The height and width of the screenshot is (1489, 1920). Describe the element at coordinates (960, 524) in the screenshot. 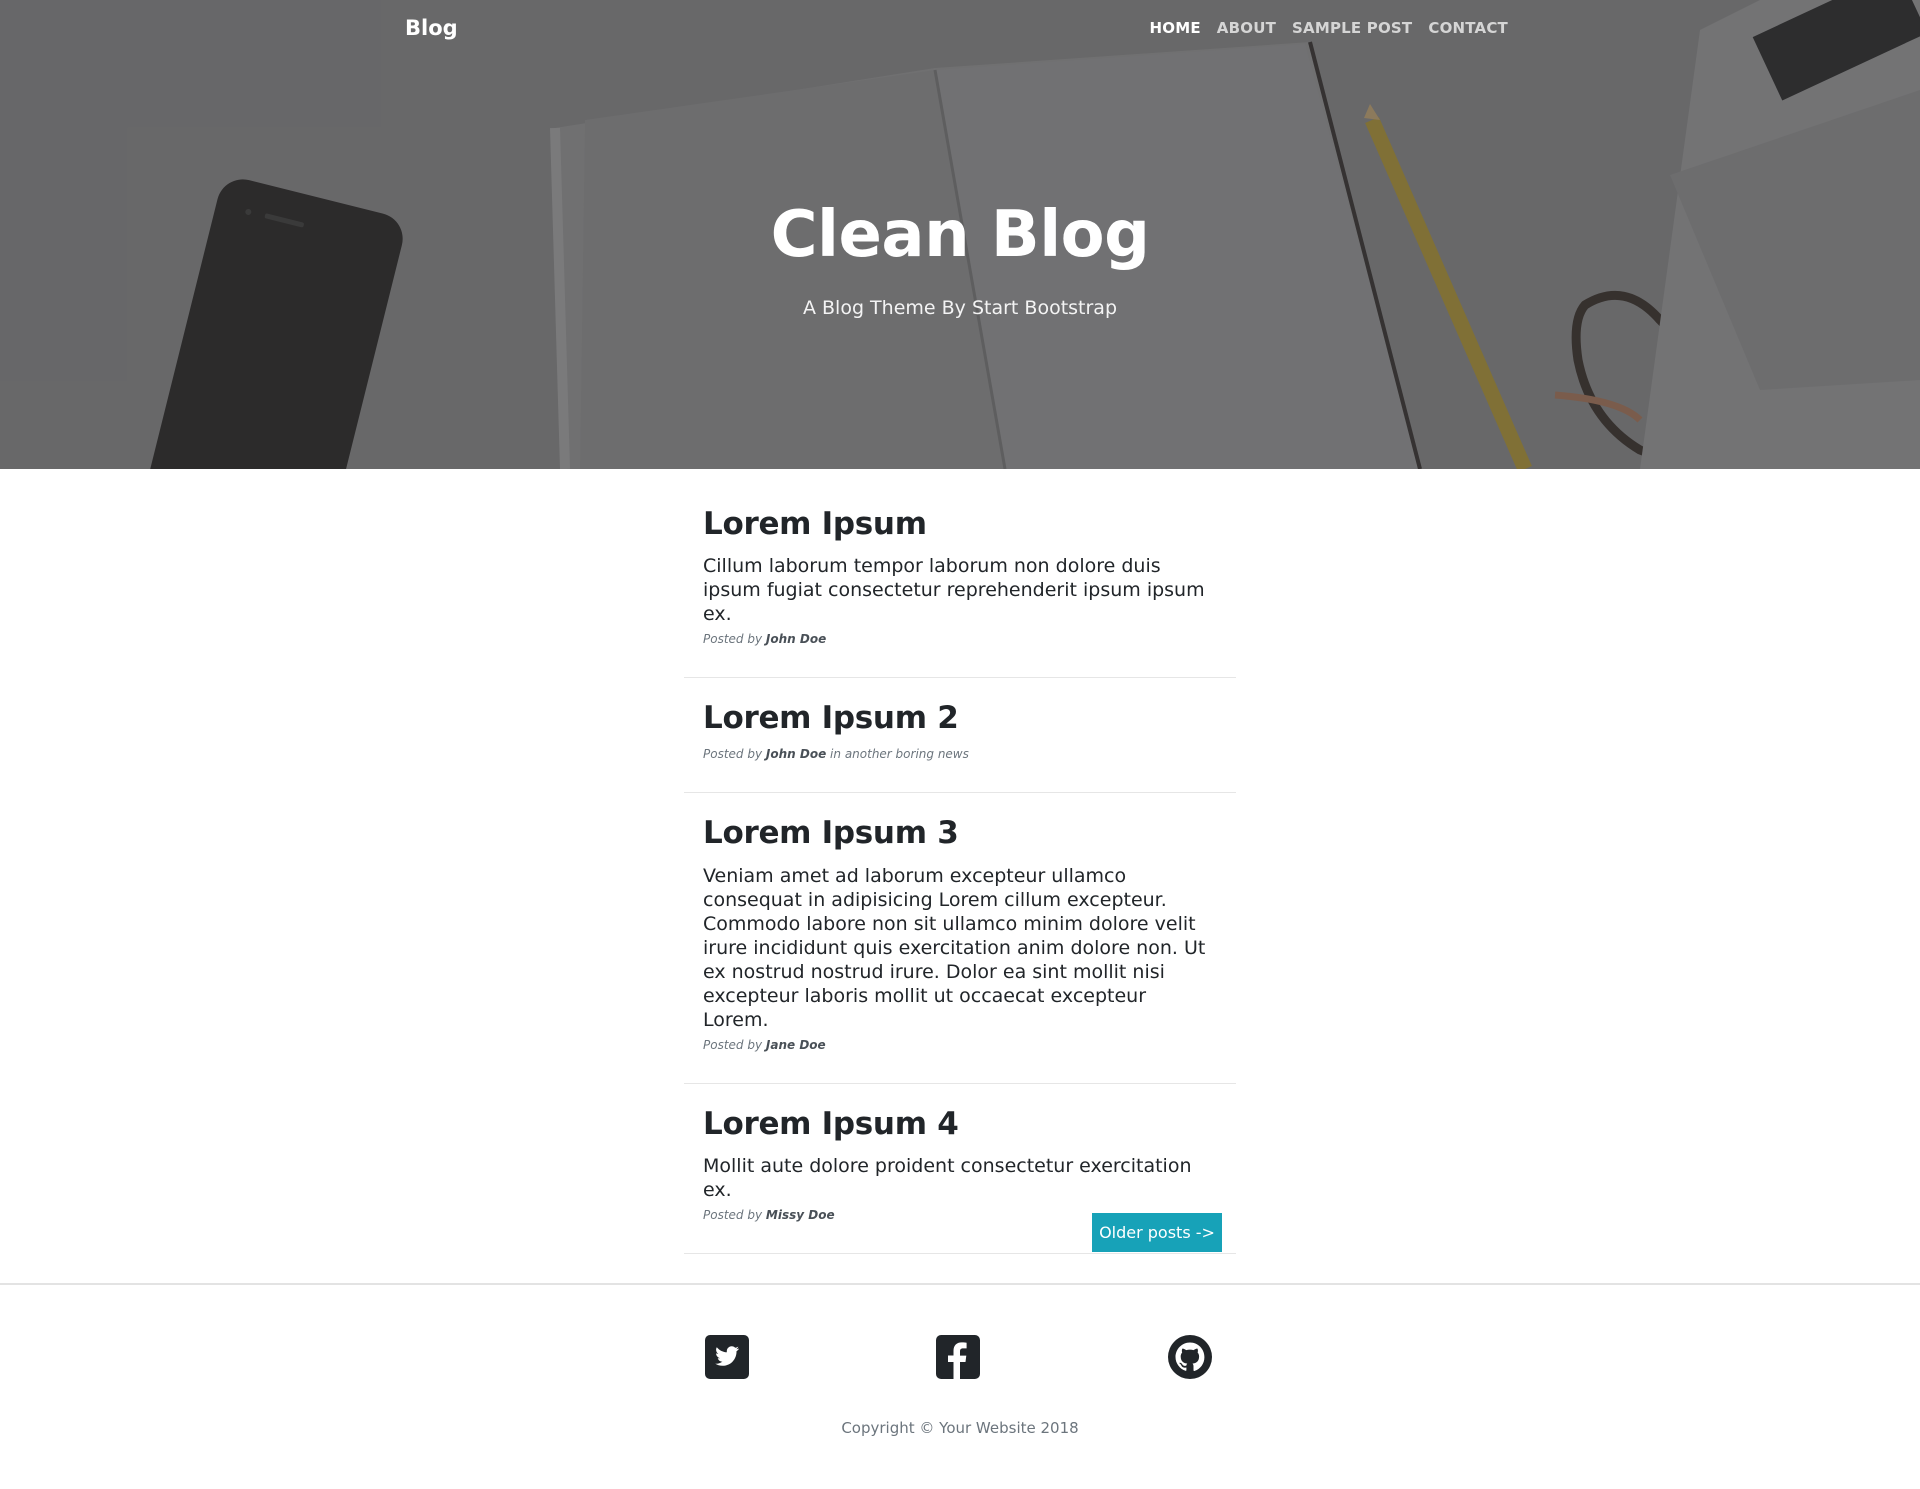

I see `post-title-link: Lorem Ipsum` at that location.